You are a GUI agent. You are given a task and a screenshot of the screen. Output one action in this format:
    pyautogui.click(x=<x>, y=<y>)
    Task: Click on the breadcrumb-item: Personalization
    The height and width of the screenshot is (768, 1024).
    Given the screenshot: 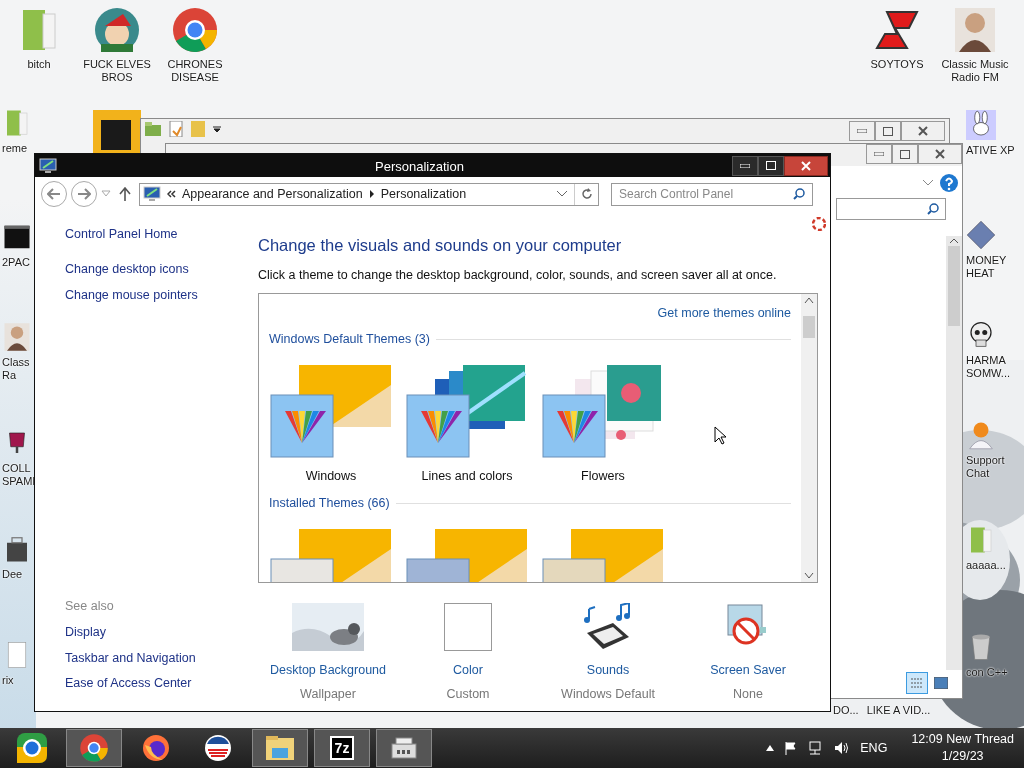 What is the action you would take?
    pyautogui.click(x=423, y=194)
    